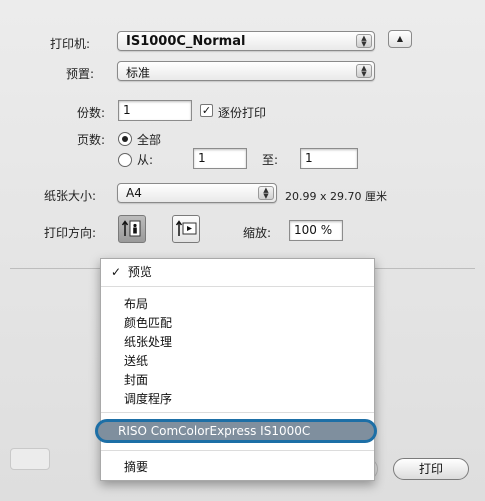  I want to click on print-button: 打印, so click(431, 469).